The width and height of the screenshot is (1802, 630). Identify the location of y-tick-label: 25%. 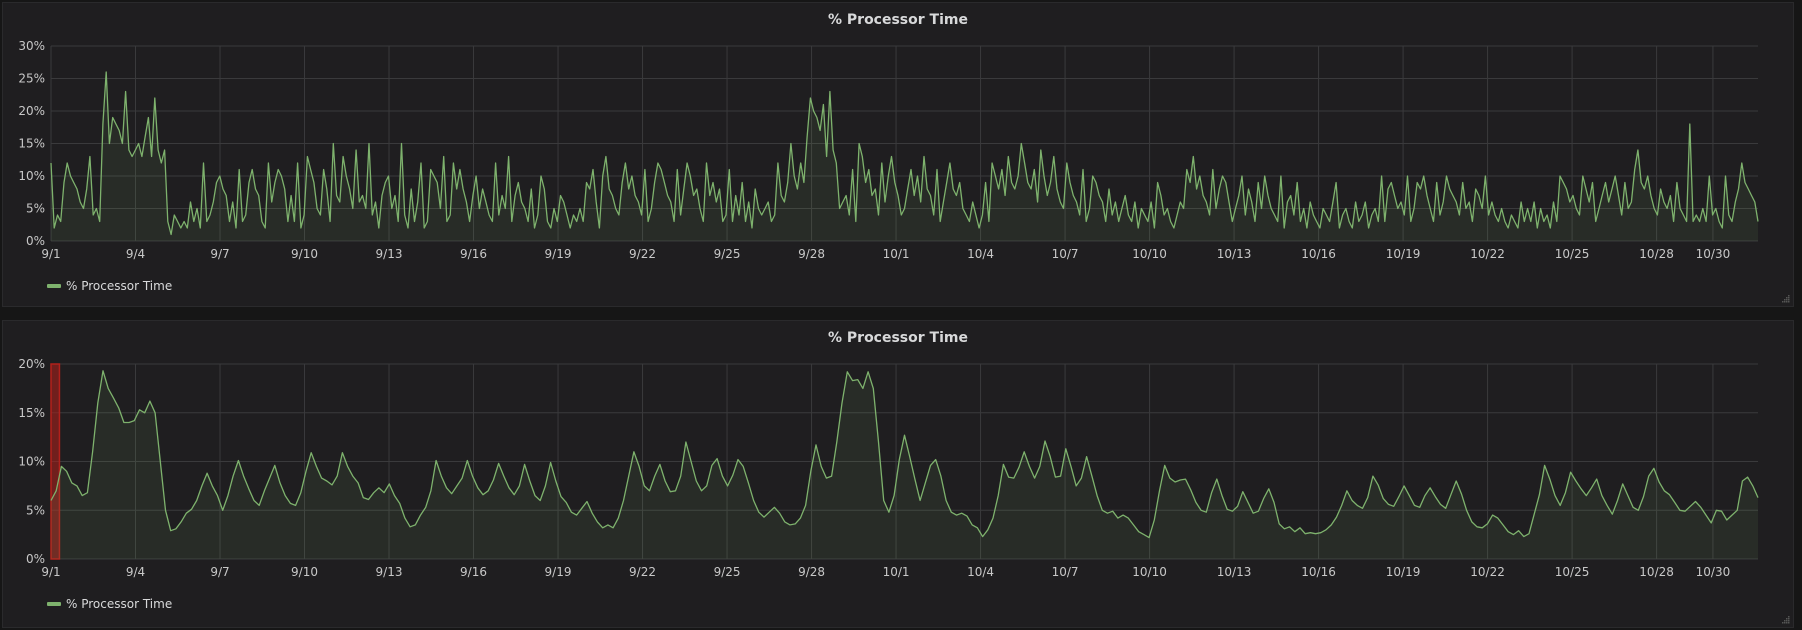
(31, 79).